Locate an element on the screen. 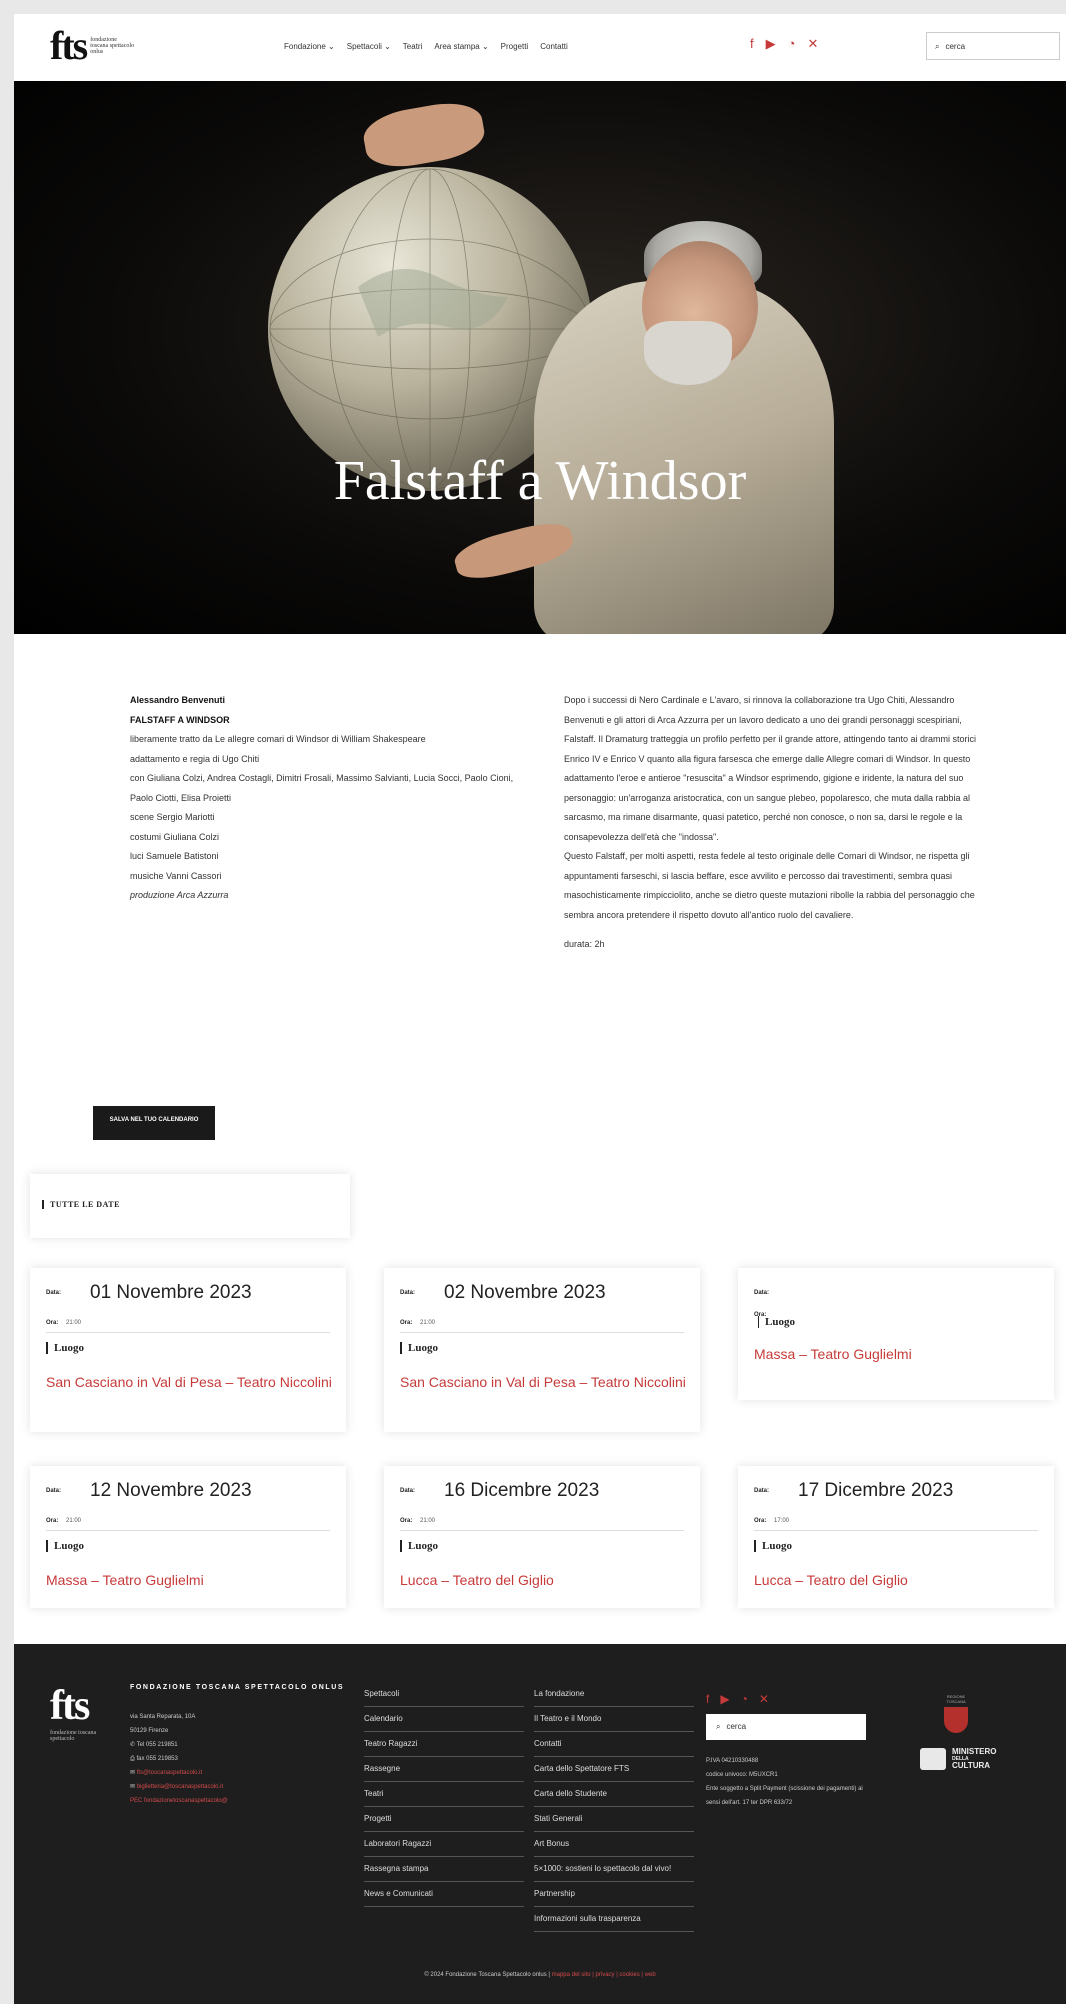  email-line: ✉ biglietteria@toscanaspettacolo.it is located at coordinates (179, 1787).